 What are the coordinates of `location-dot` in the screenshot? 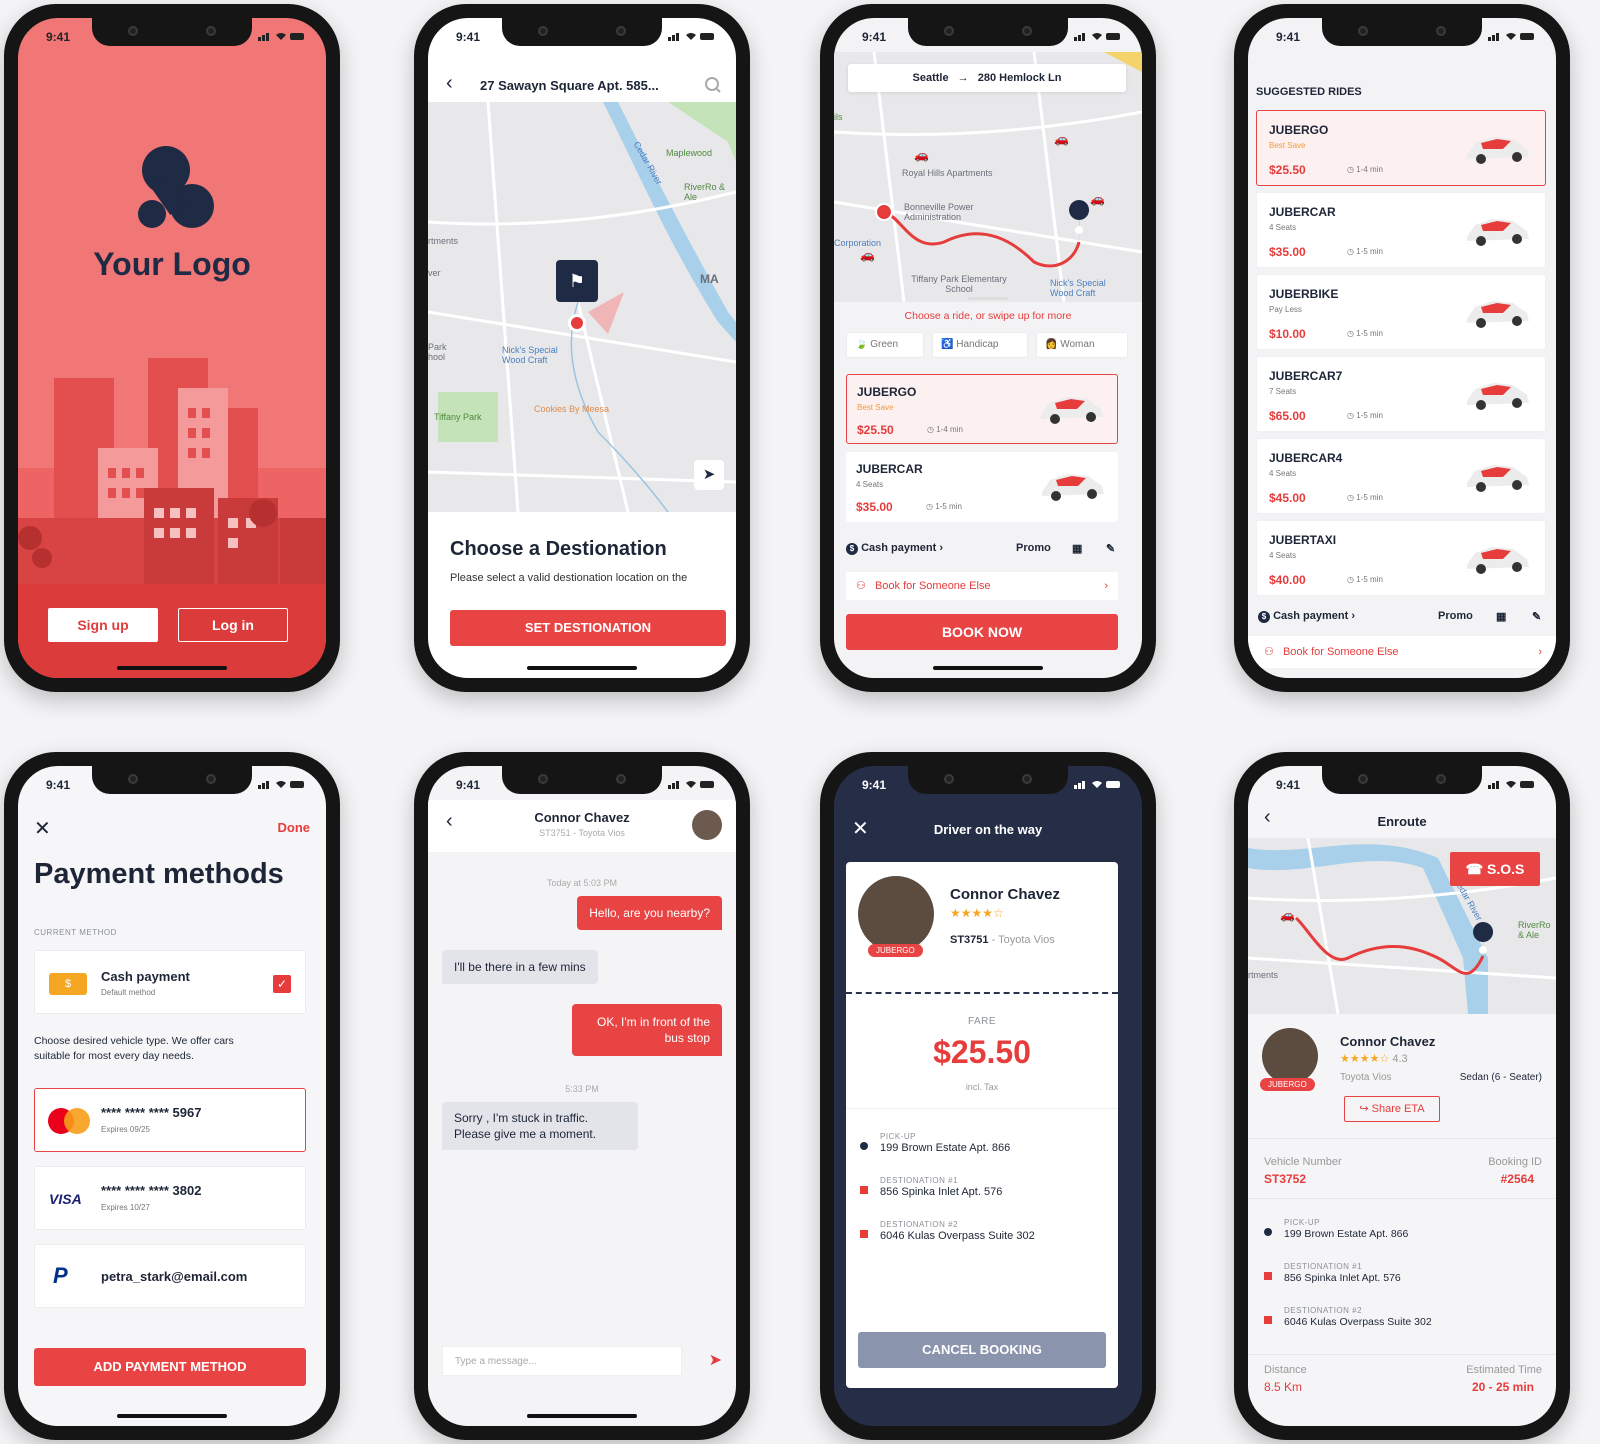 It's located at (577, 323).